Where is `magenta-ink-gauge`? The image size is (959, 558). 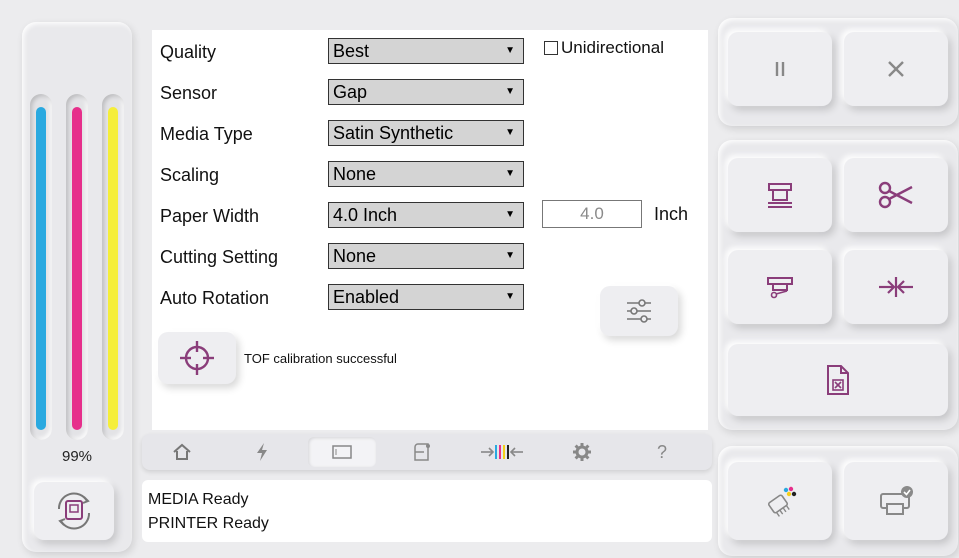
magenta-ink-gauge is located at coordinates (77, 267).